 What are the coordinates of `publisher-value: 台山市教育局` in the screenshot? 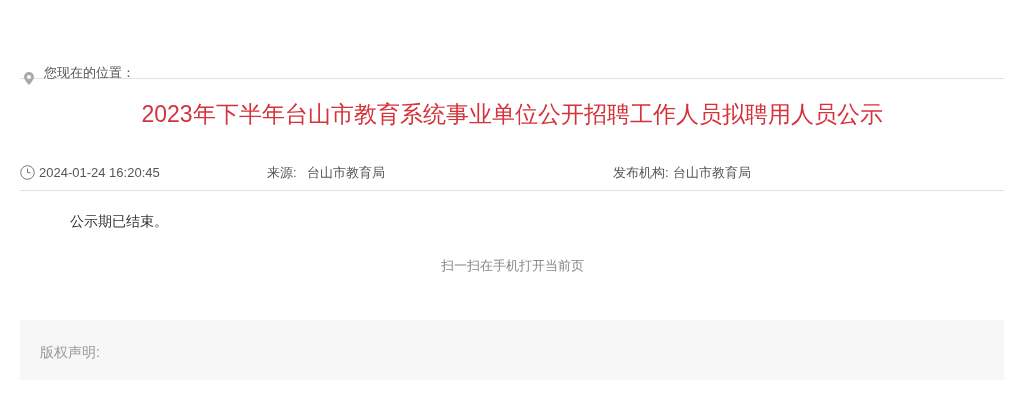 It's located at (711, 172).